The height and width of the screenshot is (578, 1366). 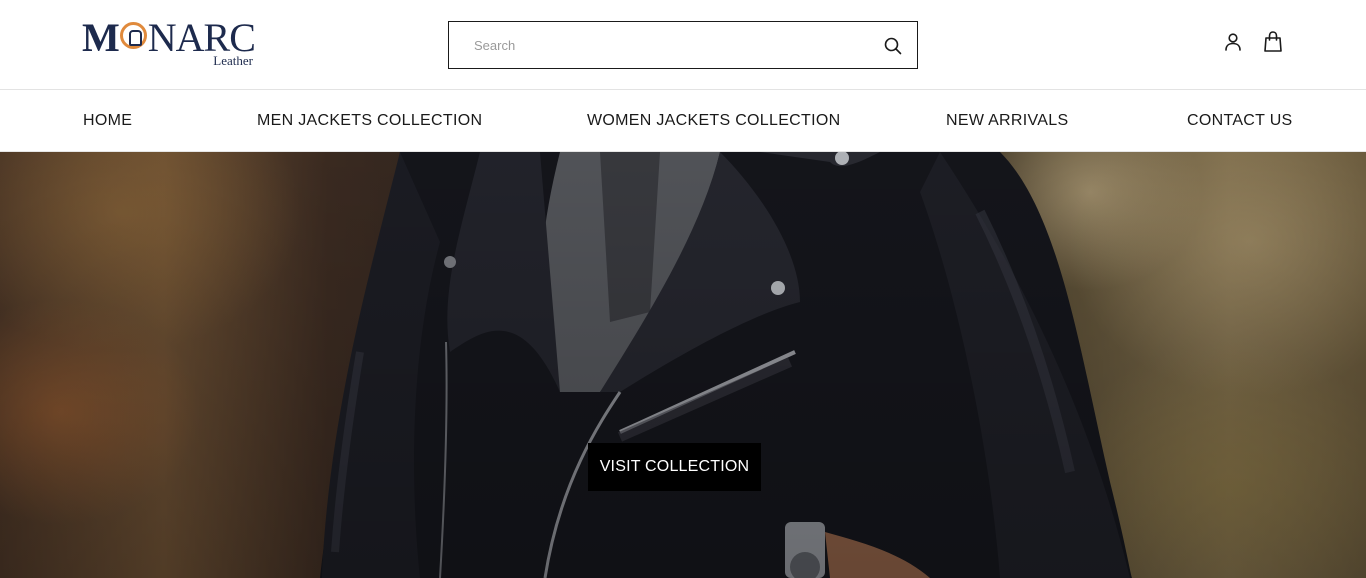 What do you see at coordinates (369, 121) in the screenshot?
I see `nav-item-men-jackets: MEN JACKETS COLLECTION` at bounding box center [369, 121].